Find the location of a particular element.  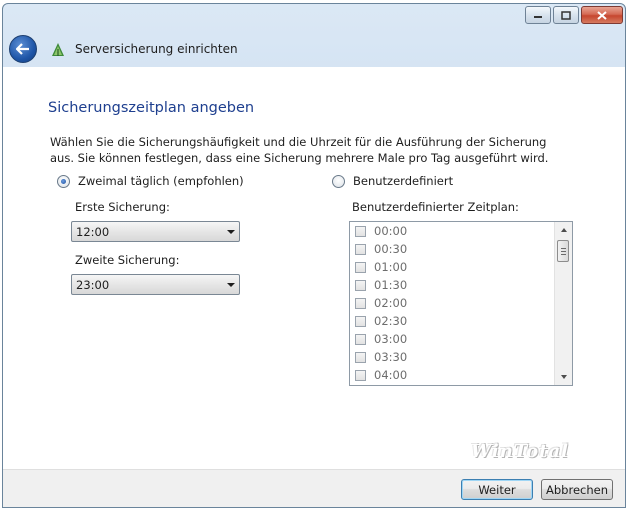

schedule-time-item: 02:00 is located at coordinates (452, 303).